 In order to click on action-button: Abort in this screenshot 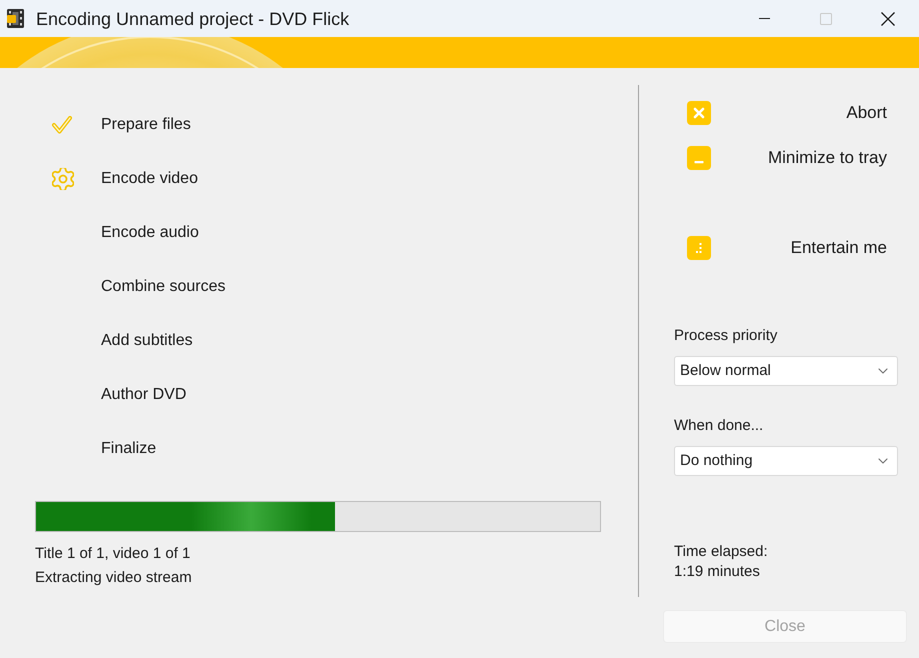, I will do `click(787, 113)`.